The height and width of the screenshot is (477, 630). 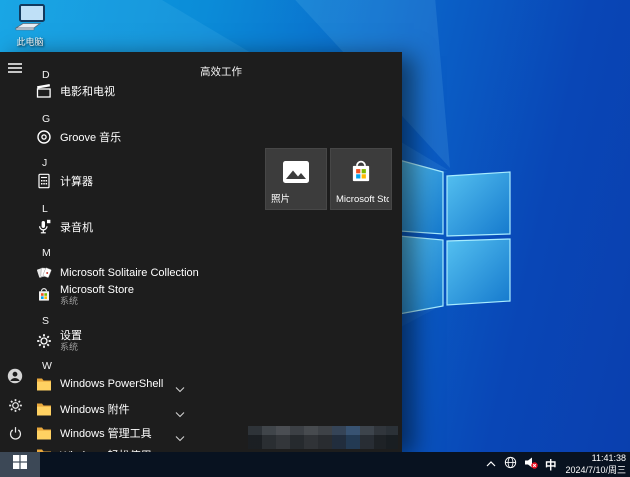 I want to click on taskbar-clock: 11:41:38 2024/7/10/周三, so click(x=595, y=464).